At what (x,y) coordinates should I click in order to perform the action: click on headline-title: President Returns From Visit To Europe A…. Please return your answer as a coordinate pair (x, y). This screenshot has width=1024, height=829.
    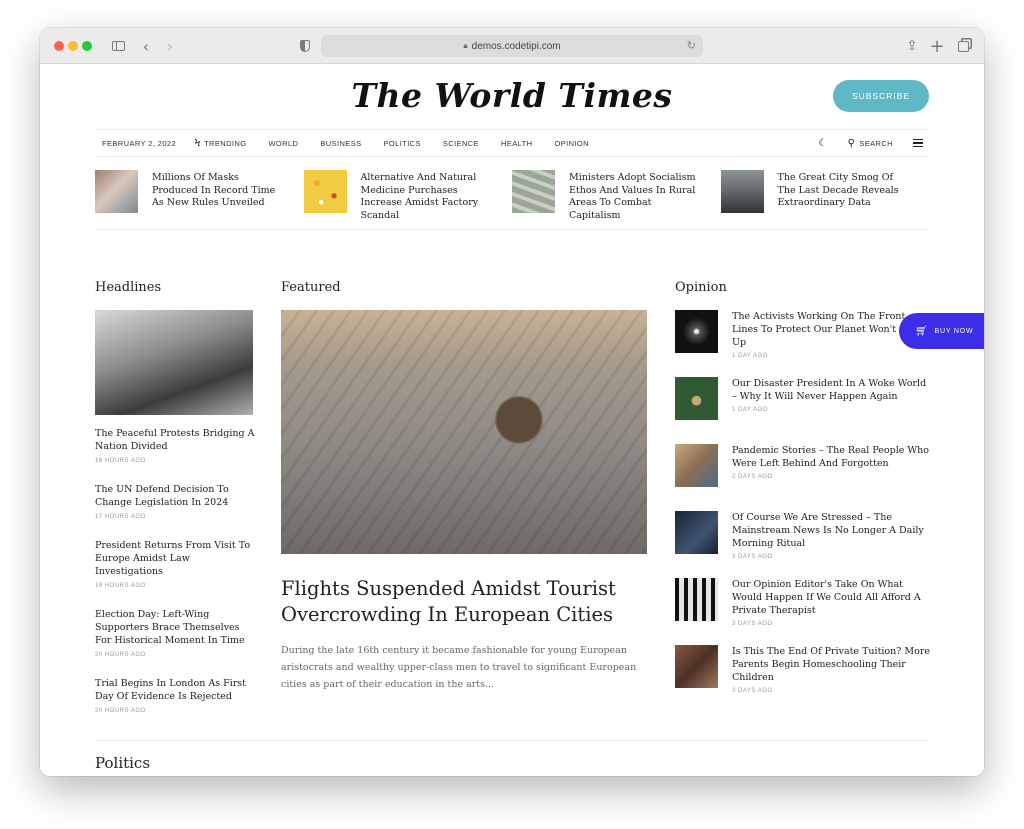
    Looking at the image, I should click on (175, 558).